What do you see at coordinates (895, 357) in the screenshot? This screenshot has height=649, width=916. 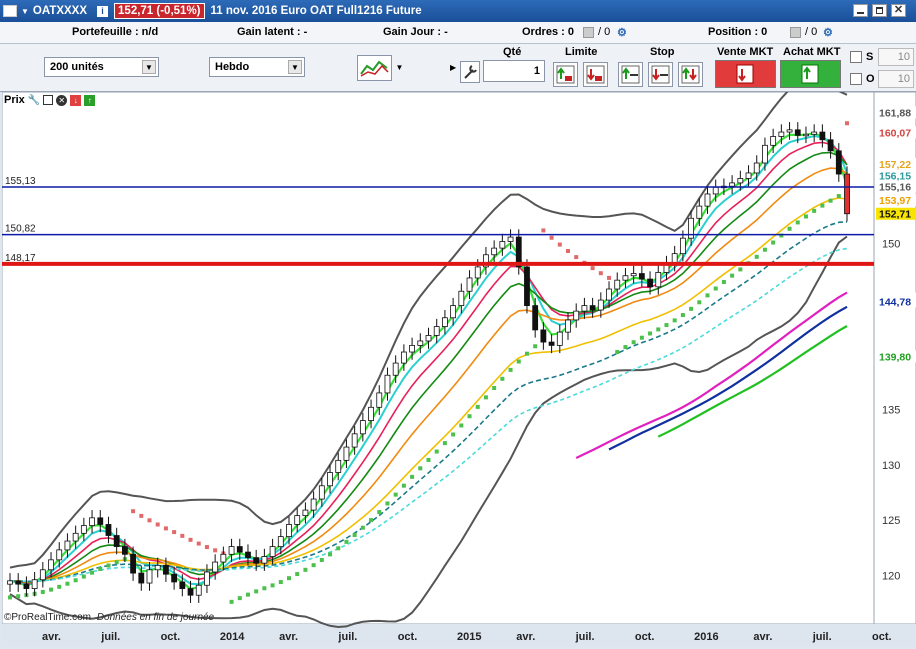 I see `value-label: 139,80` at bounding box center [895, 357].